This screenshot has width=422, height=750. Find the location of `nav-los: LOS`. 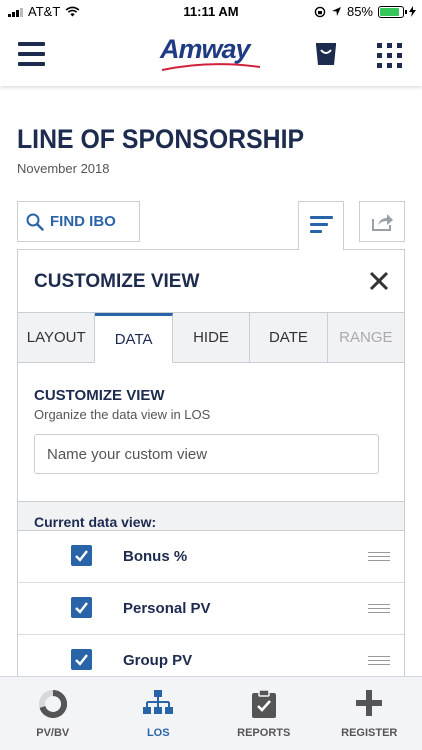

nav-los: LOS is located at coordinates (159, 713).